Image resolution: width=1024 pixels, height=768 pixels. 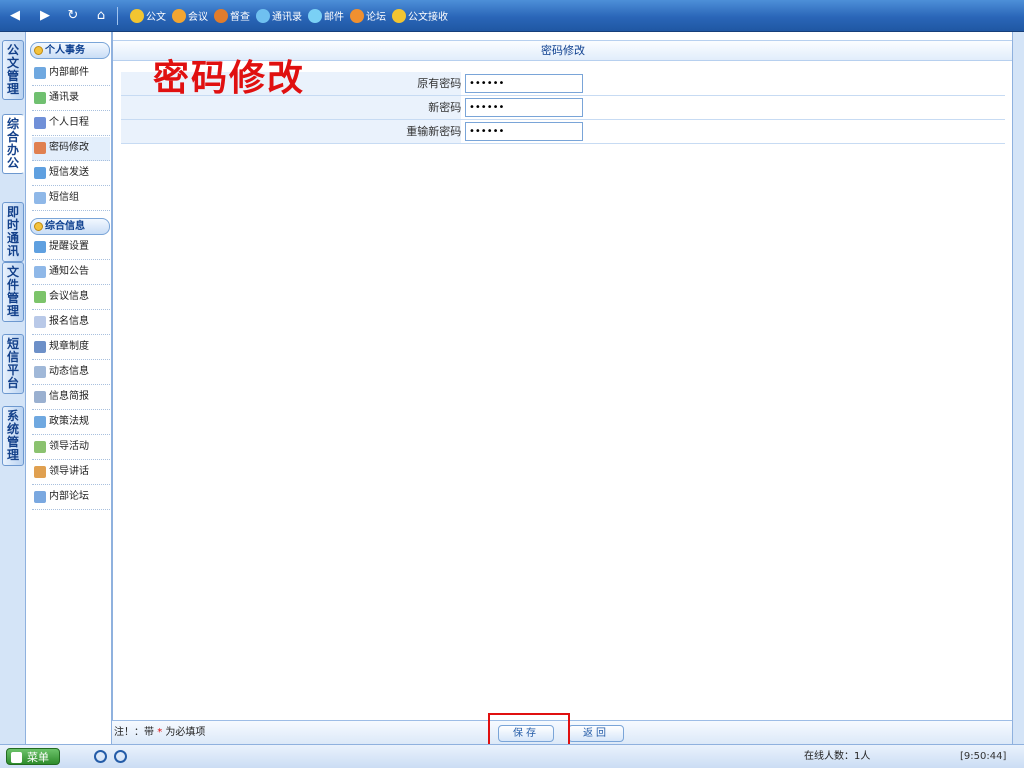 What do you see at coordinates (185, 732) in the screenshot?
I see `required-note-suffix: 为必填项` at bounding box center [185, 732].